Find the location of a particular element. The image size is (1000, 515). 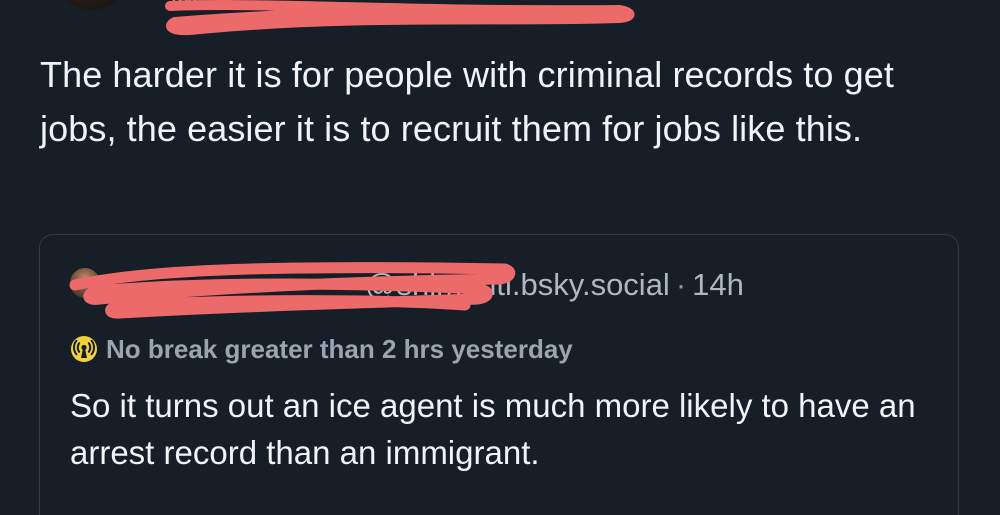

broadcast-icon is located at coordinates (84, 349).